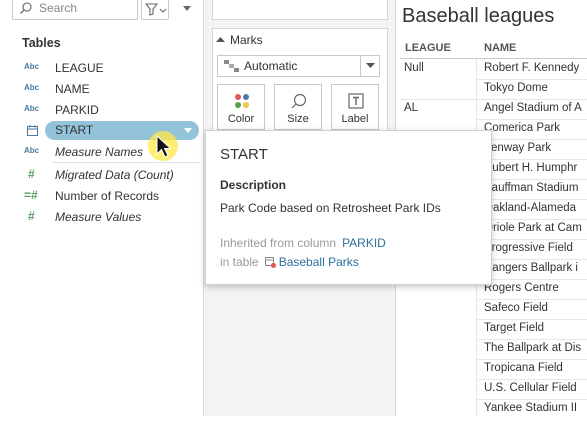 The width and height of the screenshot is (587, 435). What do you see at coordinates (528, 248) in the screenshot?
I see `name-cell: Progressive Field` at bounding box center [528, 248].